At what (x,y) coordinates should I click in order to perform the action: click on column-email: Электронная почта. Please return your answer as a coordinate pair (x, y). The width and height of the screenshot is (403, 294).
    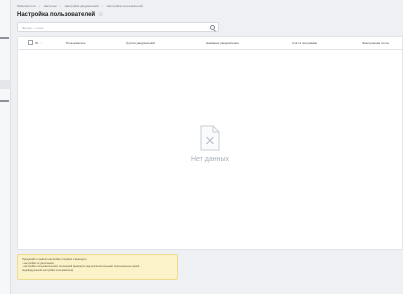
    Looking at the image, I should click on (375, 43).